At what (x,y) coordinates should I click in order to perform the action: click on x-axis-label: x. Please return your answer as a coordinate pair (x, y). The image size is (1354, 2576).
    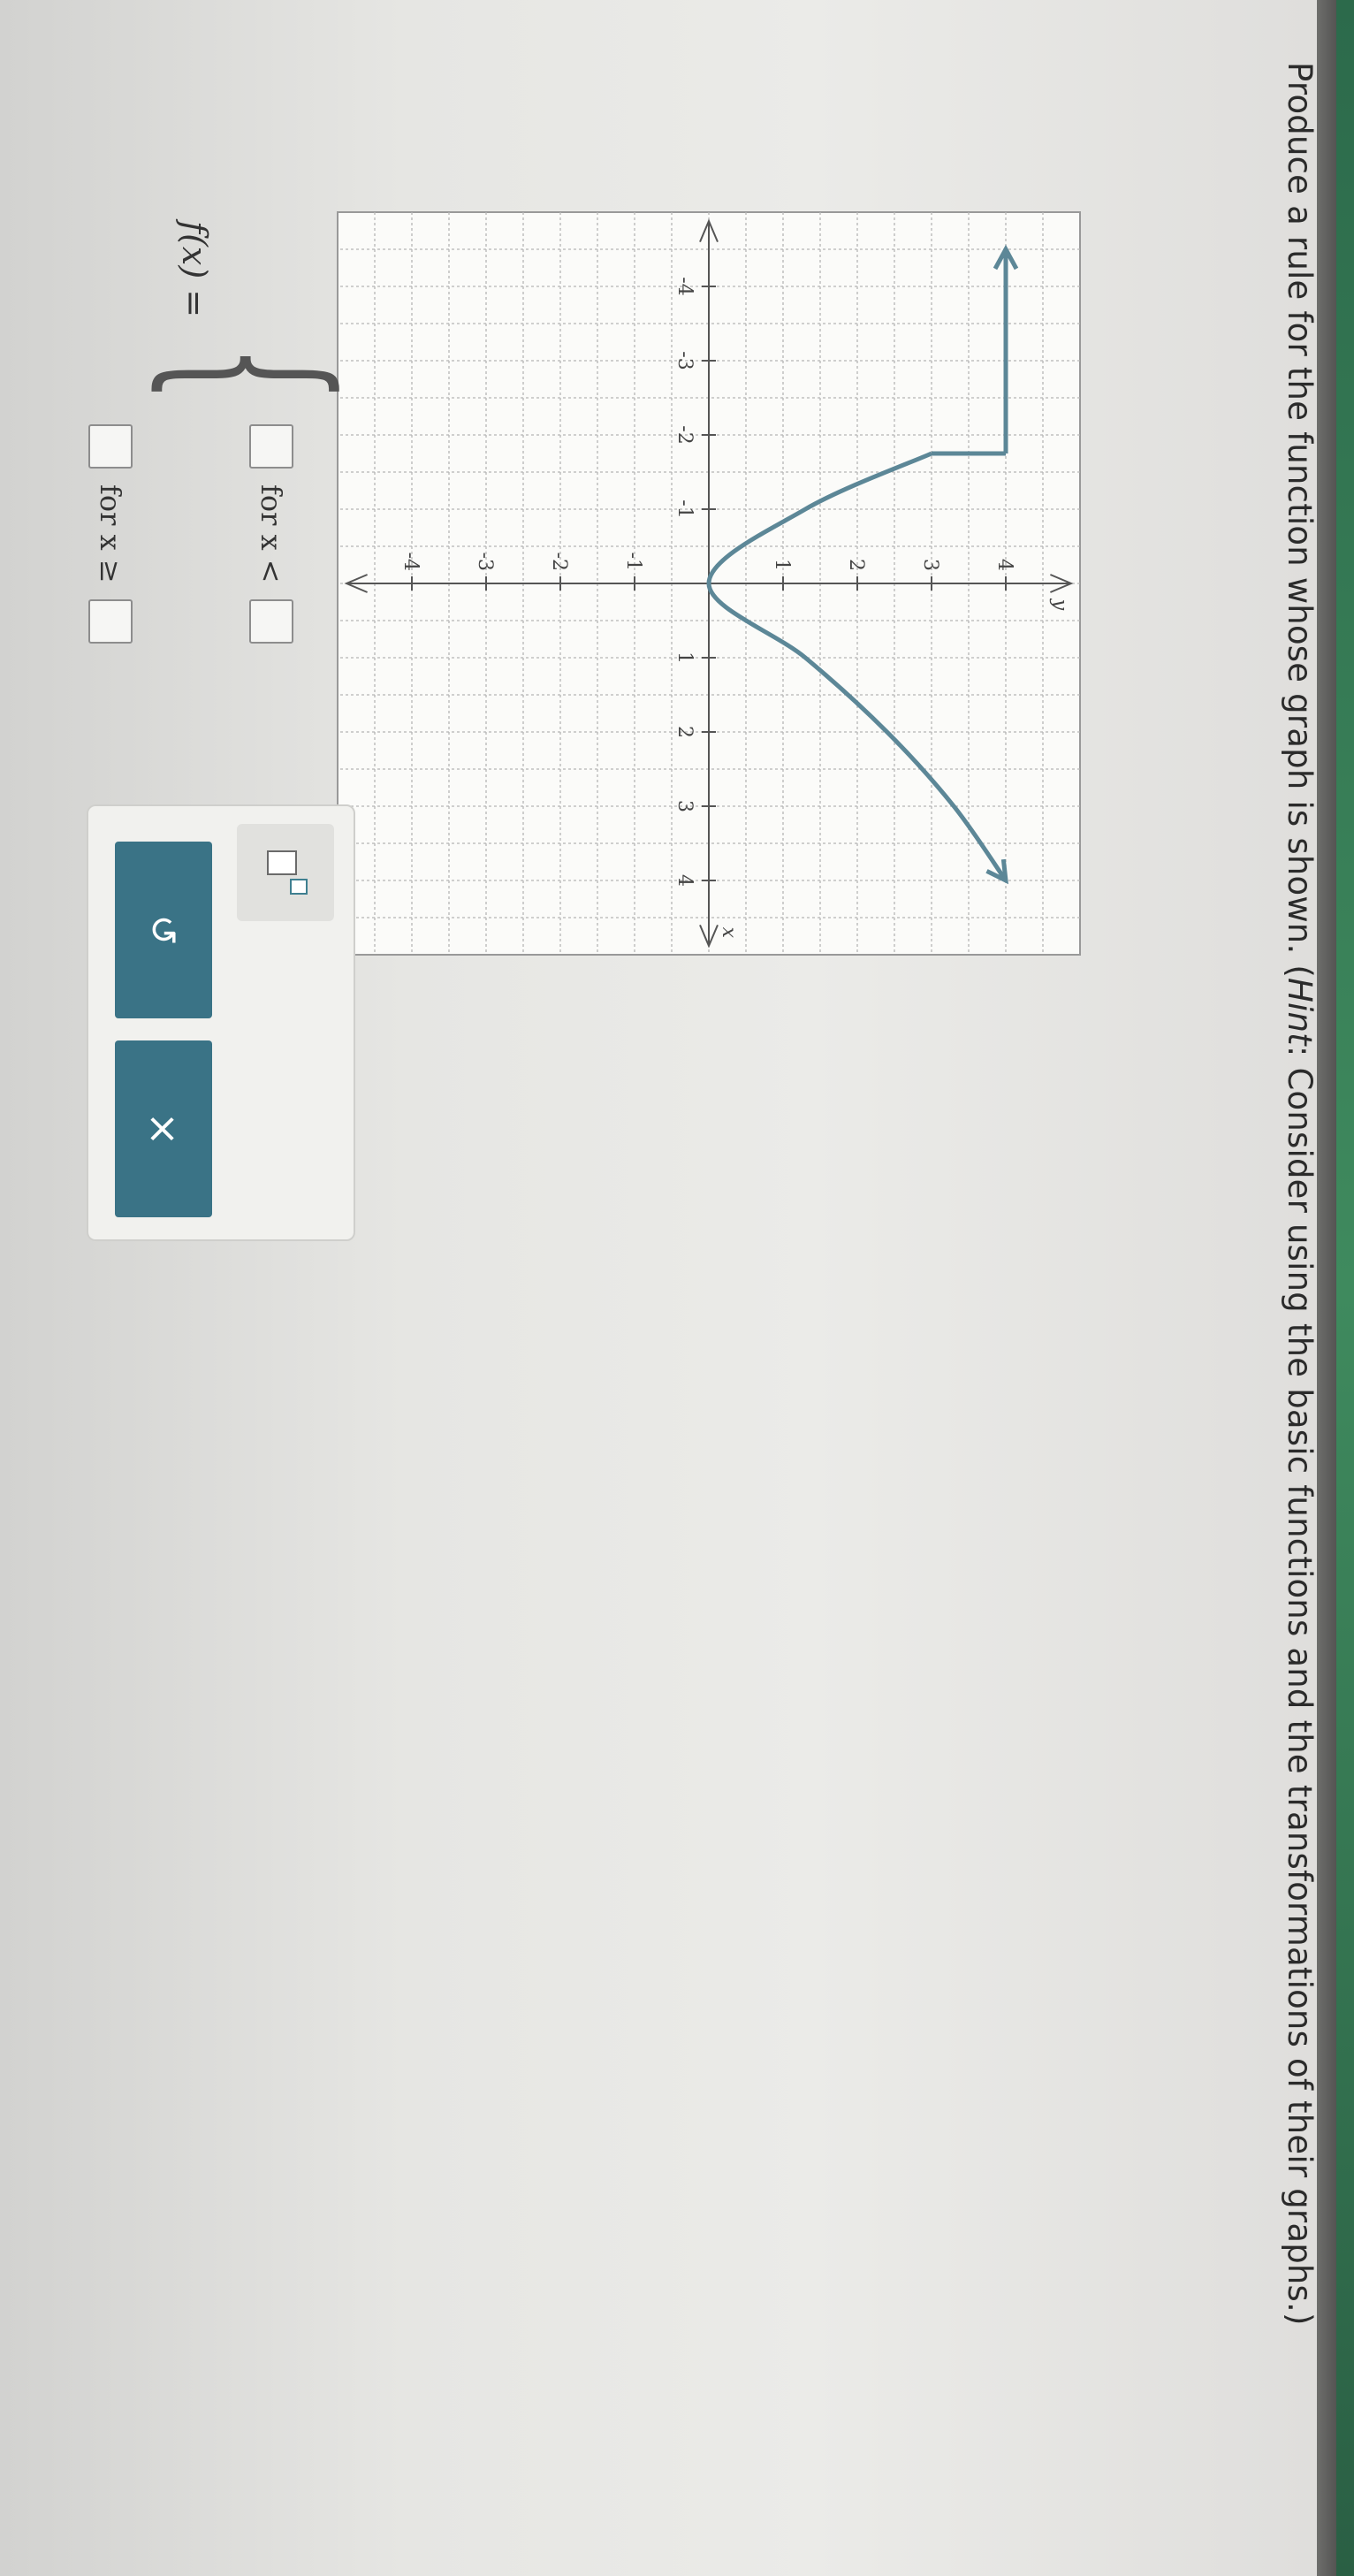
    Looking at the image, I should click on (729, 933).